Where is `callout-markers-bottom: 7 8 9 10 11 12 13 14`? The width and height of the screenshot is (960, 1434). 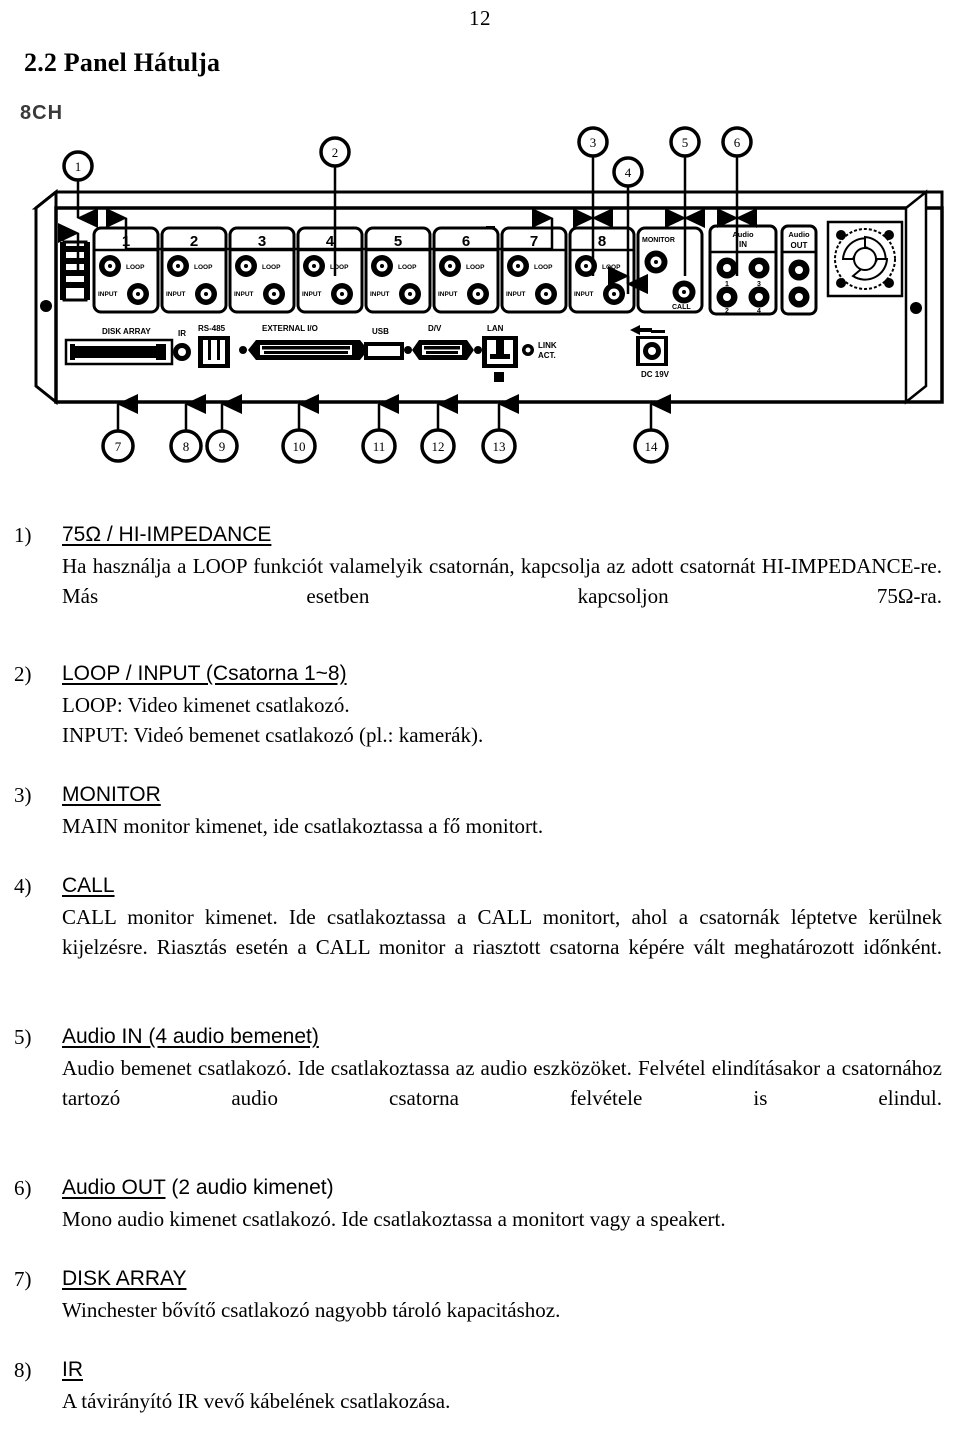 callout-markers-bottom: 7 8 9 10 11 12 13 14 is located at coordinates (386, 429).